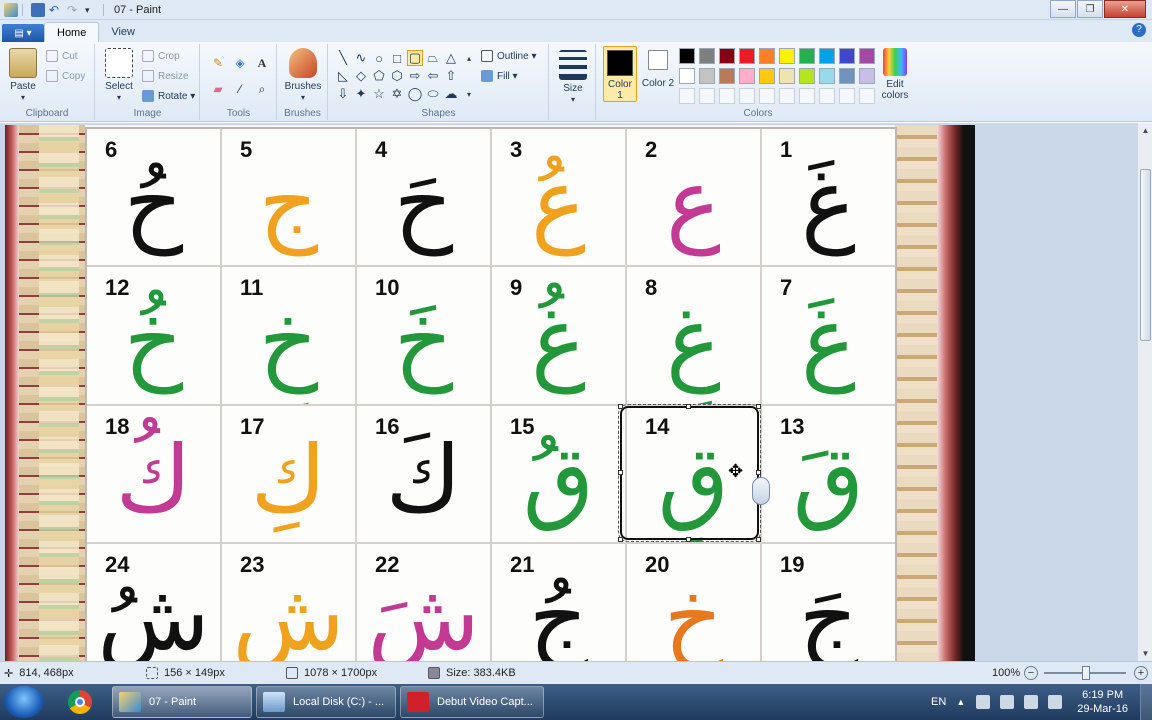  What do you see at coordinates (379, 58) in the screenshot?
I see `oval-shape-icon: ○` at bounding box center [379, 58].